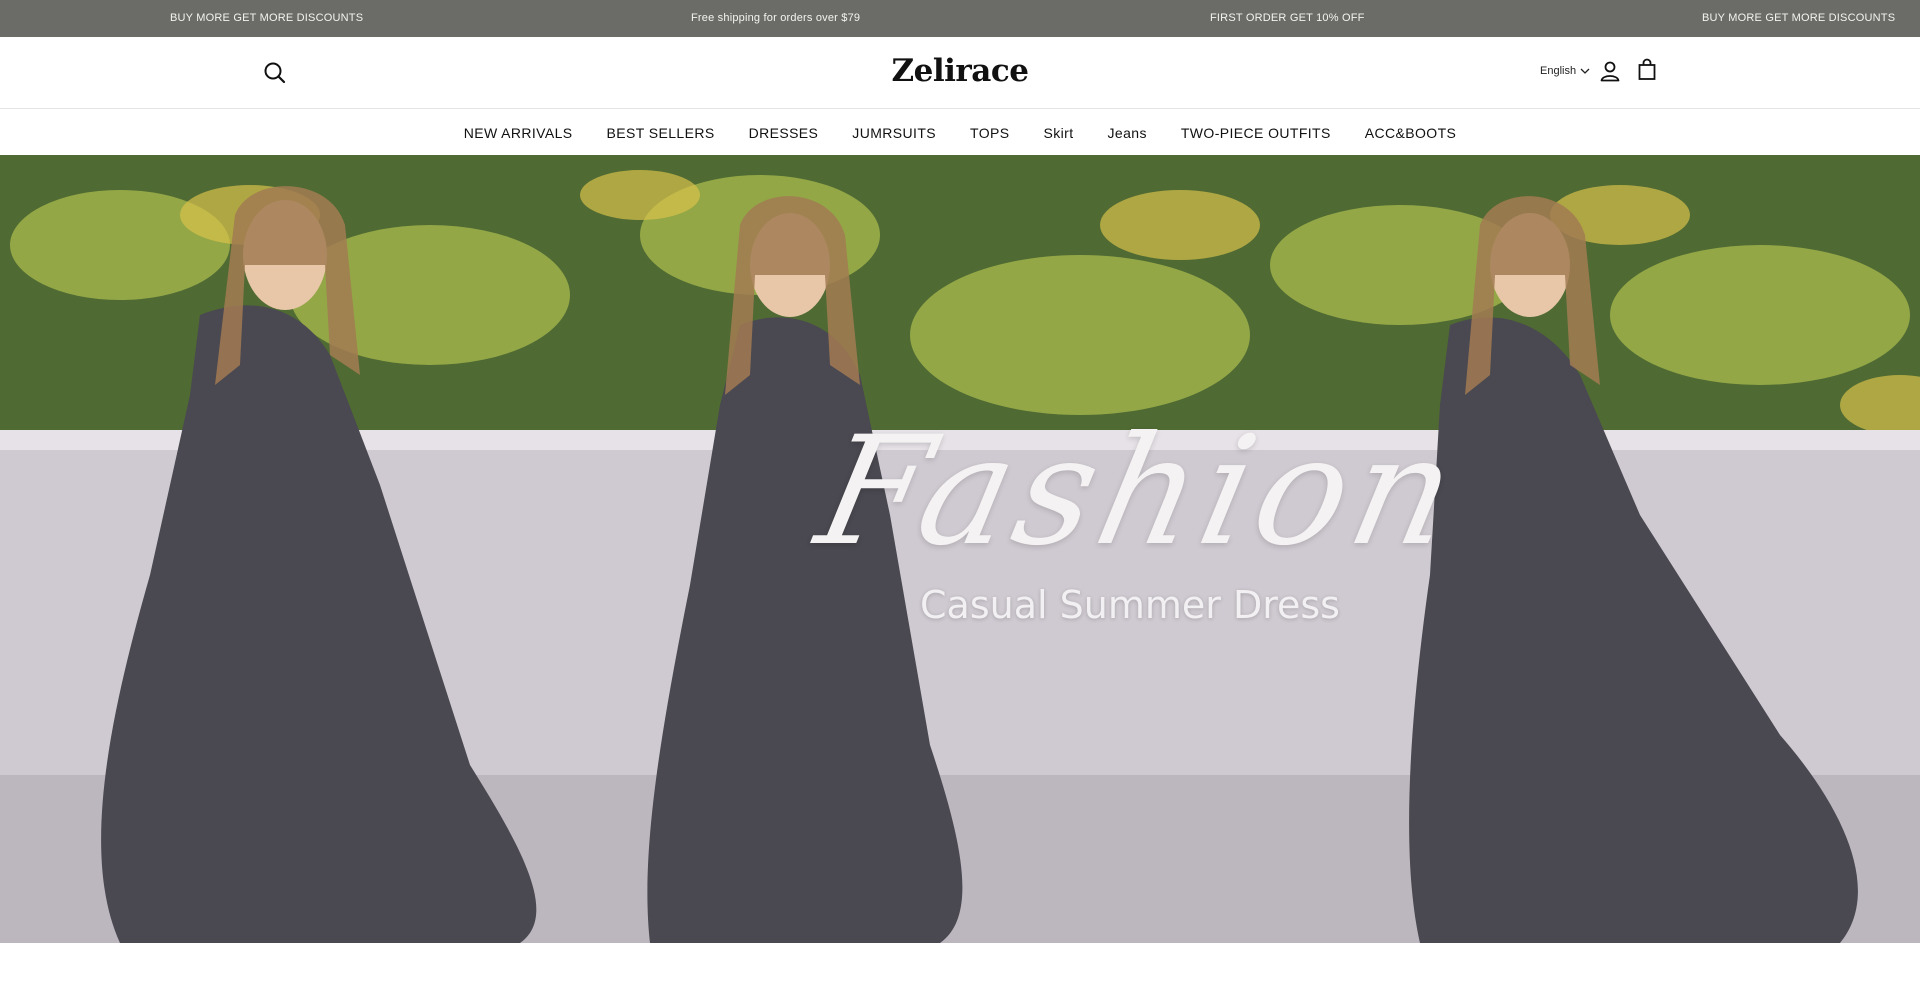  I want to click on cart-button, so click(1647, 70).